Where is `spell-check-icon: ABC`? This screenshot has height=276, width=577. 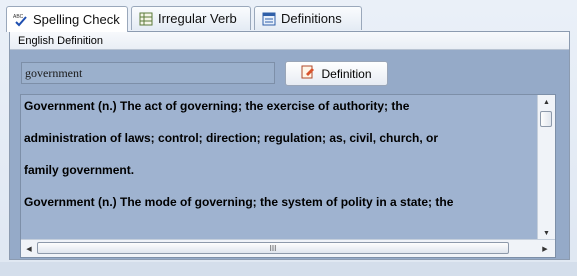
spell-check-icon: ABC is located at coordinates (21, 20).